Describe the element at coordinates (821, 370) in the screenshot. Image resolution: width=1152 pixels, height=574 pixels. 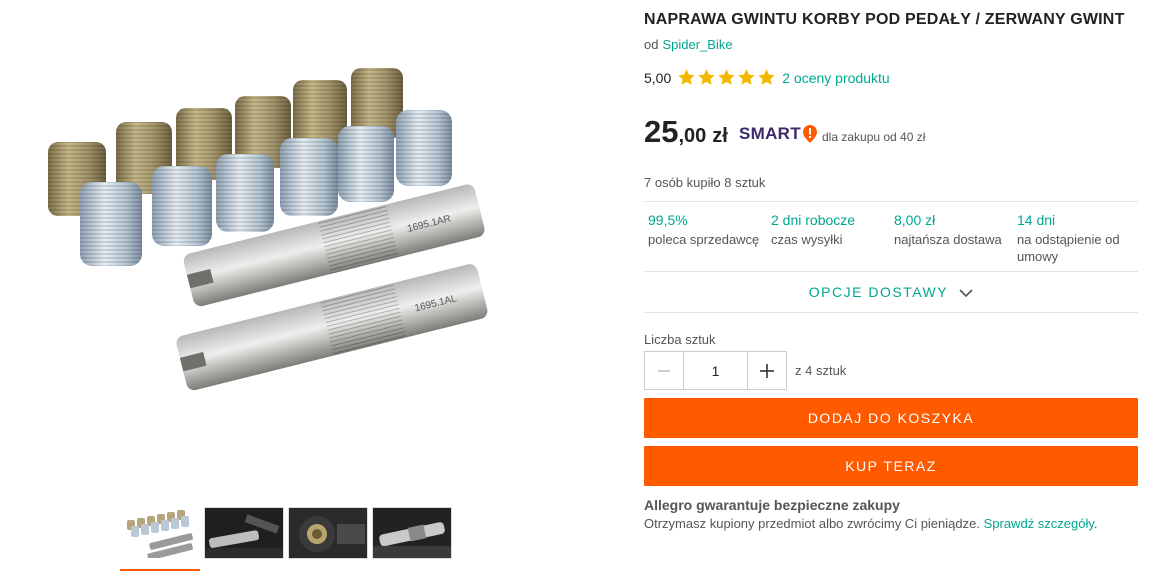
I see `quantity-available: z 4 sztuk` at that location.